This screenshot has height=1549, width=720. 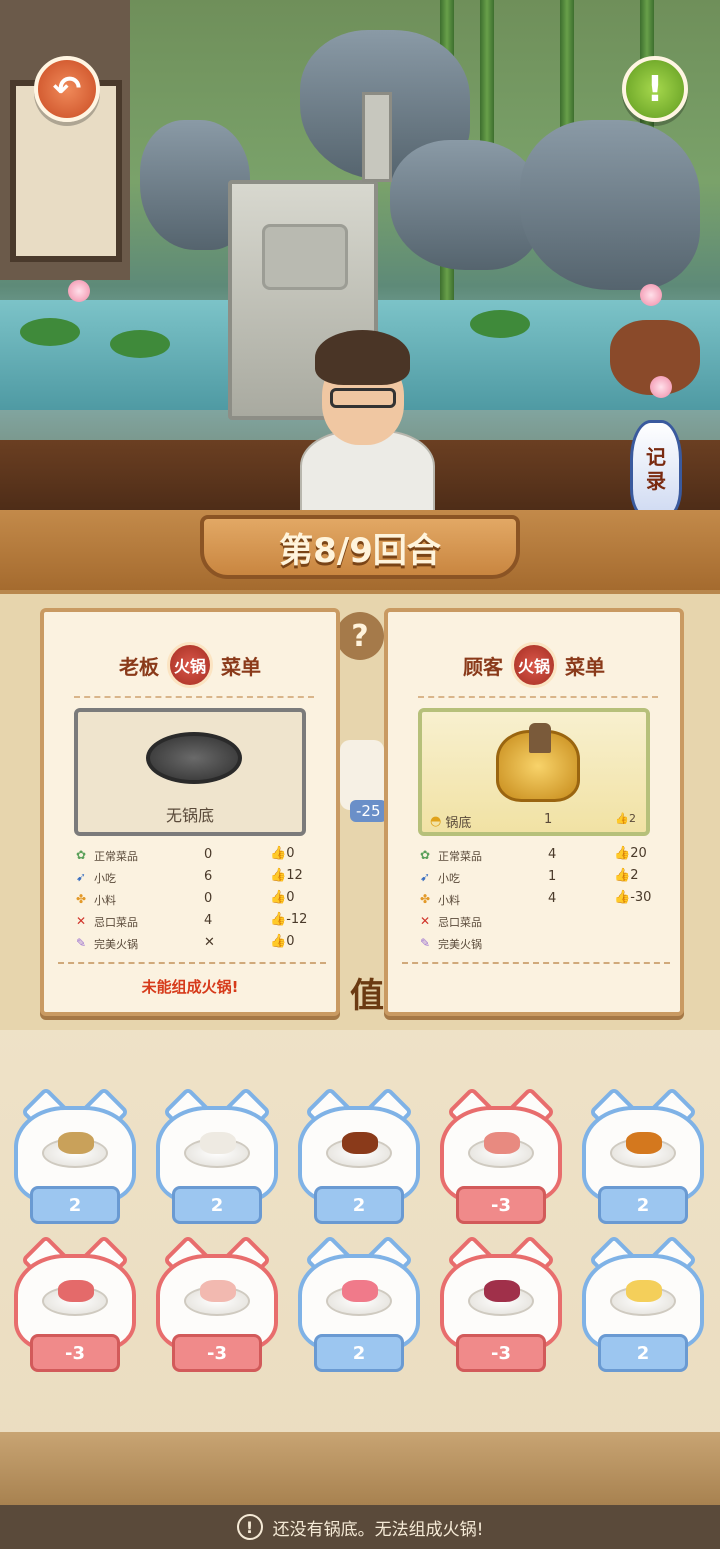 I want to click on customer-menu-header: 顾客 火锅 菜单, so click(x=534, y=665).